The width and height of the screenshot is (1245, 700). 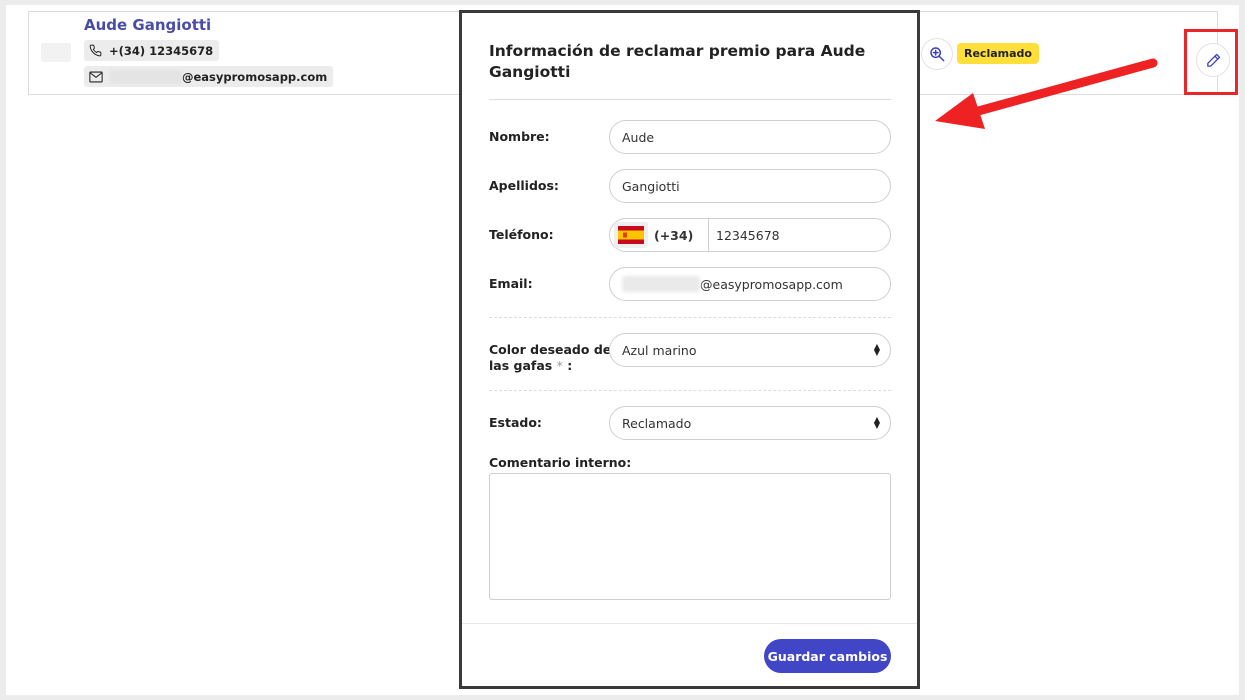 I want to click on required-asterisk: *, so click(x=559, y=365).